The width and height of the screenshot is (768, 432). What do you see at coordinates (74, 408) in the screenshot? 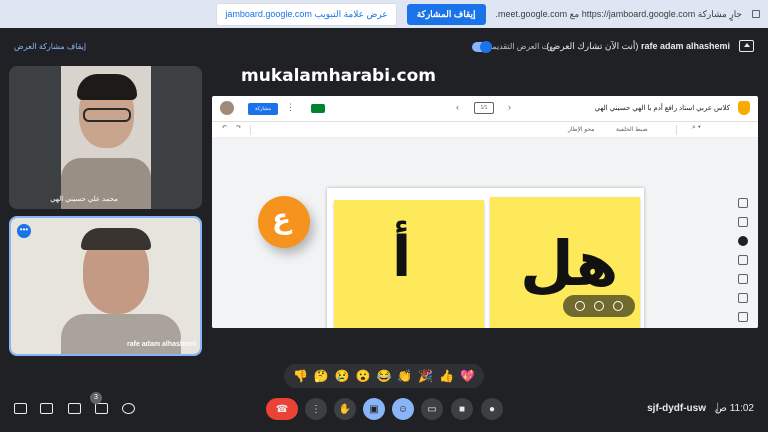
I see `chat-icon` at bounding box center [74, 408].